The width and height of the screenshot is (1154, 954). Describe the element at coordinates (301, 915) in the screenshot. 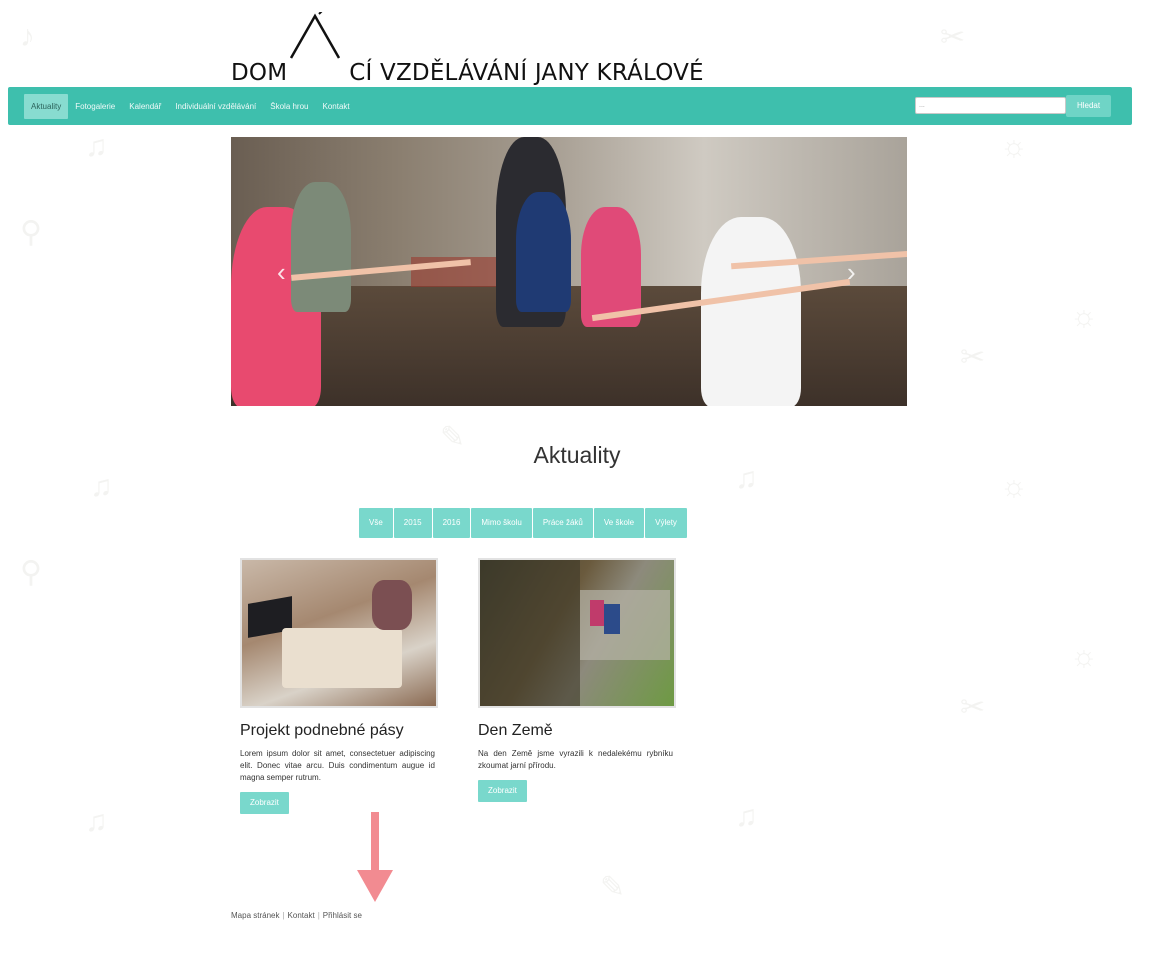

I see `footer-link-contact: Kontakt` at that location.